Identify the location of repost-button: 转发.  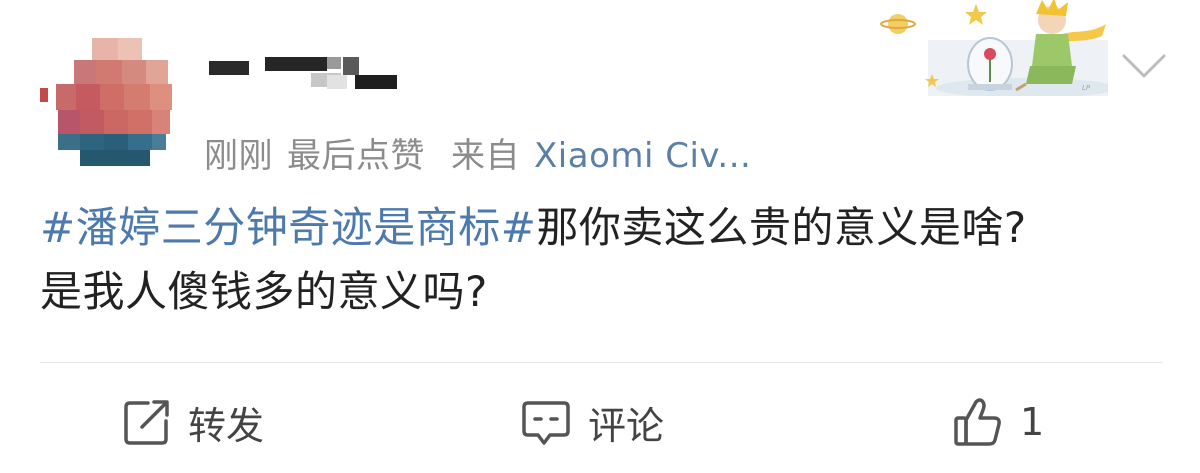
(193, 422).